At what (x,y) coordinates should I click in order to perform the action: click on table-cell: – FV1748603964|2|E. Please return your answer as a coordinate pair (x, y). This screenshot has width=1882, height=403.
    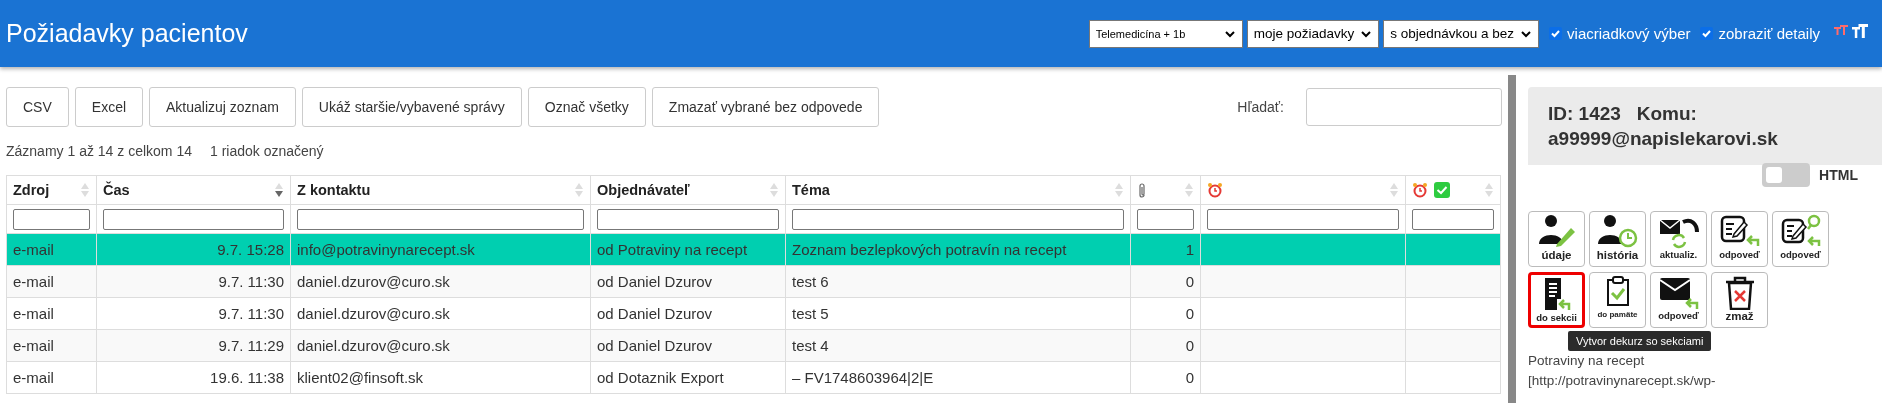
    Looking at the image, I should click on (863, 377).